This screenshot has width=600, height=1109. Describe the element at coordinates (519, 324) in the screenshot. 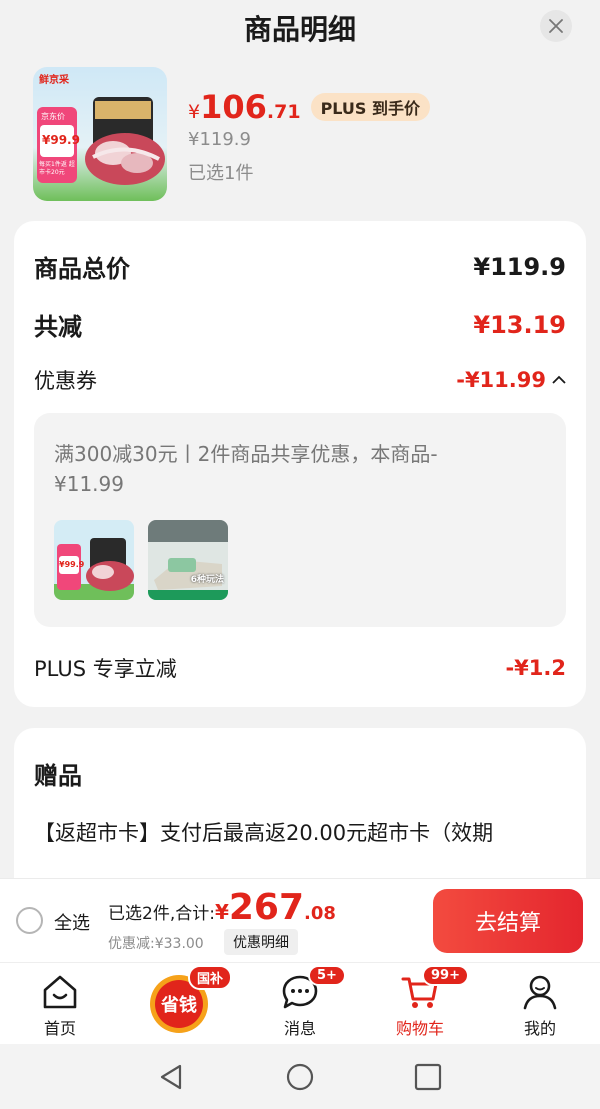

I see `reduced-value: ¥13.19` at that location.